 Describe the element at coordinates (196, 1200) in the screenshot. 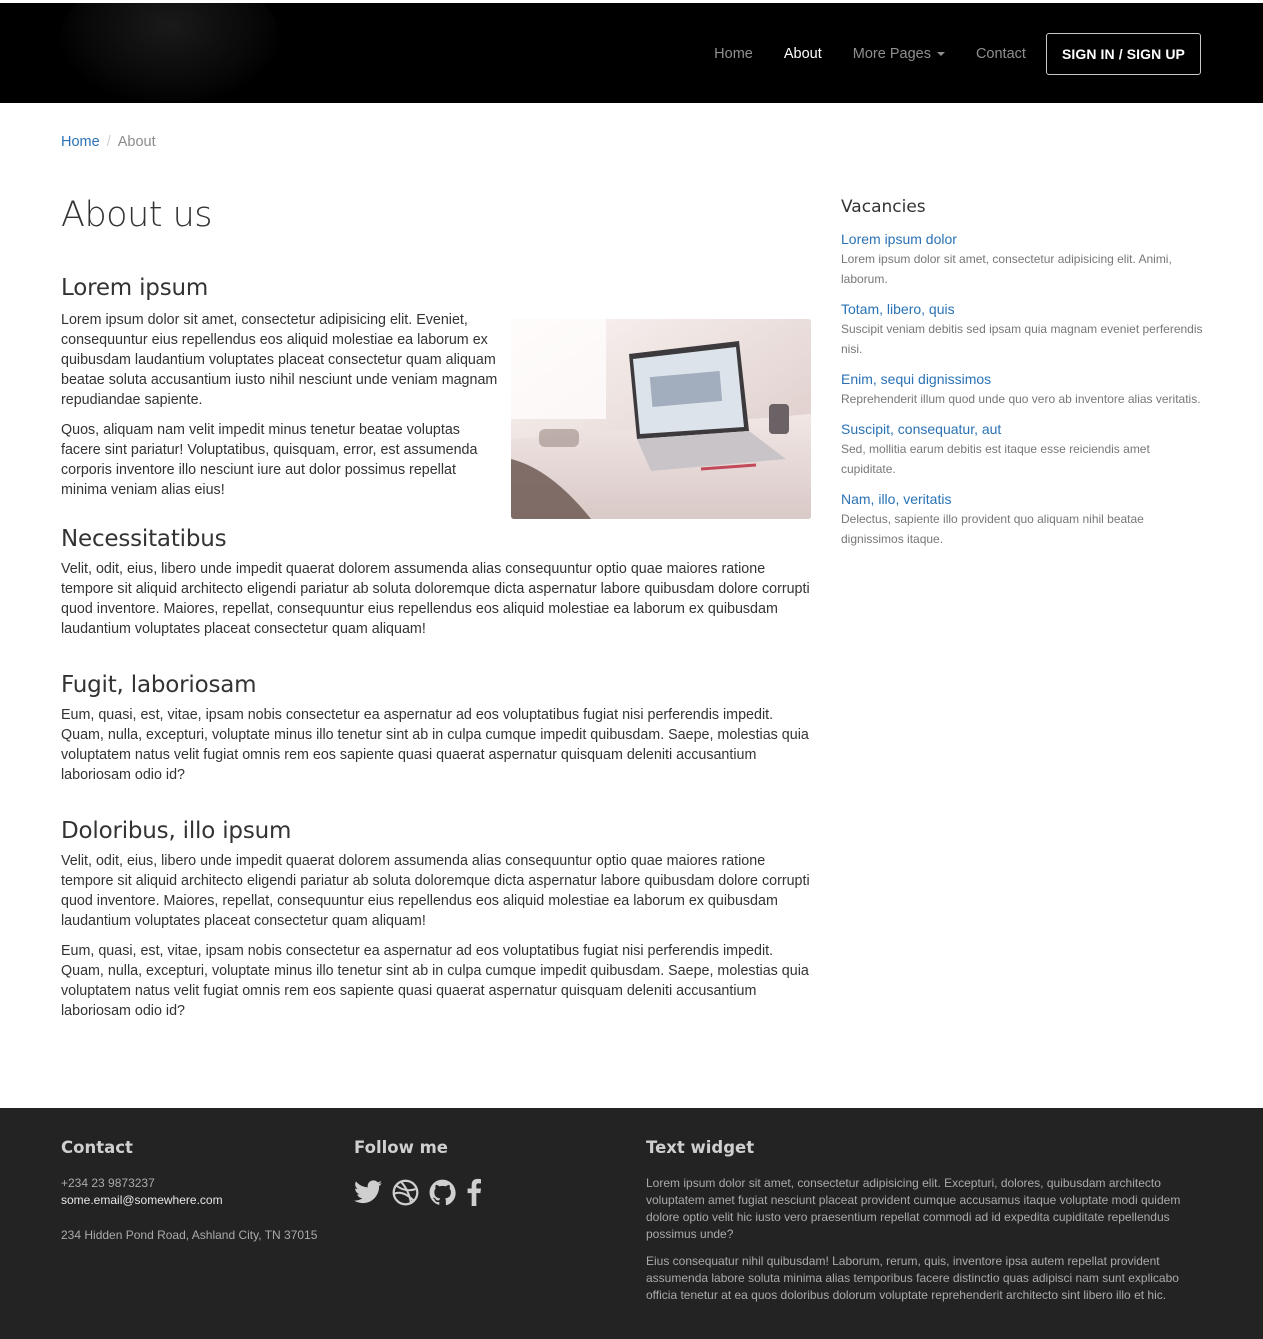

I see `contact-email: some.email@somewhere.com` at that location.